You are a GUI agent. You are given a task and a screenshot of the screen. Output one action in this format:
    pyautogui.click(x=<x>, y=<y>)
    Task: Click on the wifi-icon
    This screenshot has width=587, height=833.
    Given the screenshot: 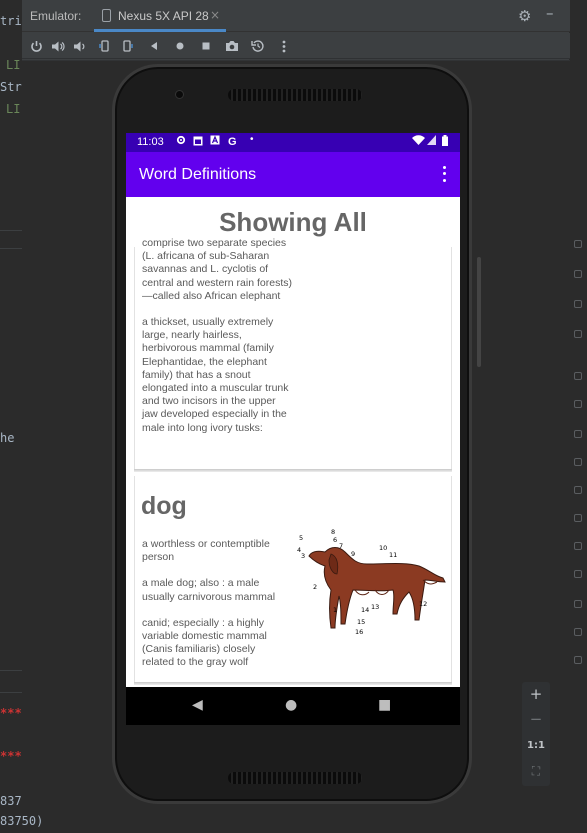 What is the action you would take?
    pyautogui.click(x=418, y=141)
    